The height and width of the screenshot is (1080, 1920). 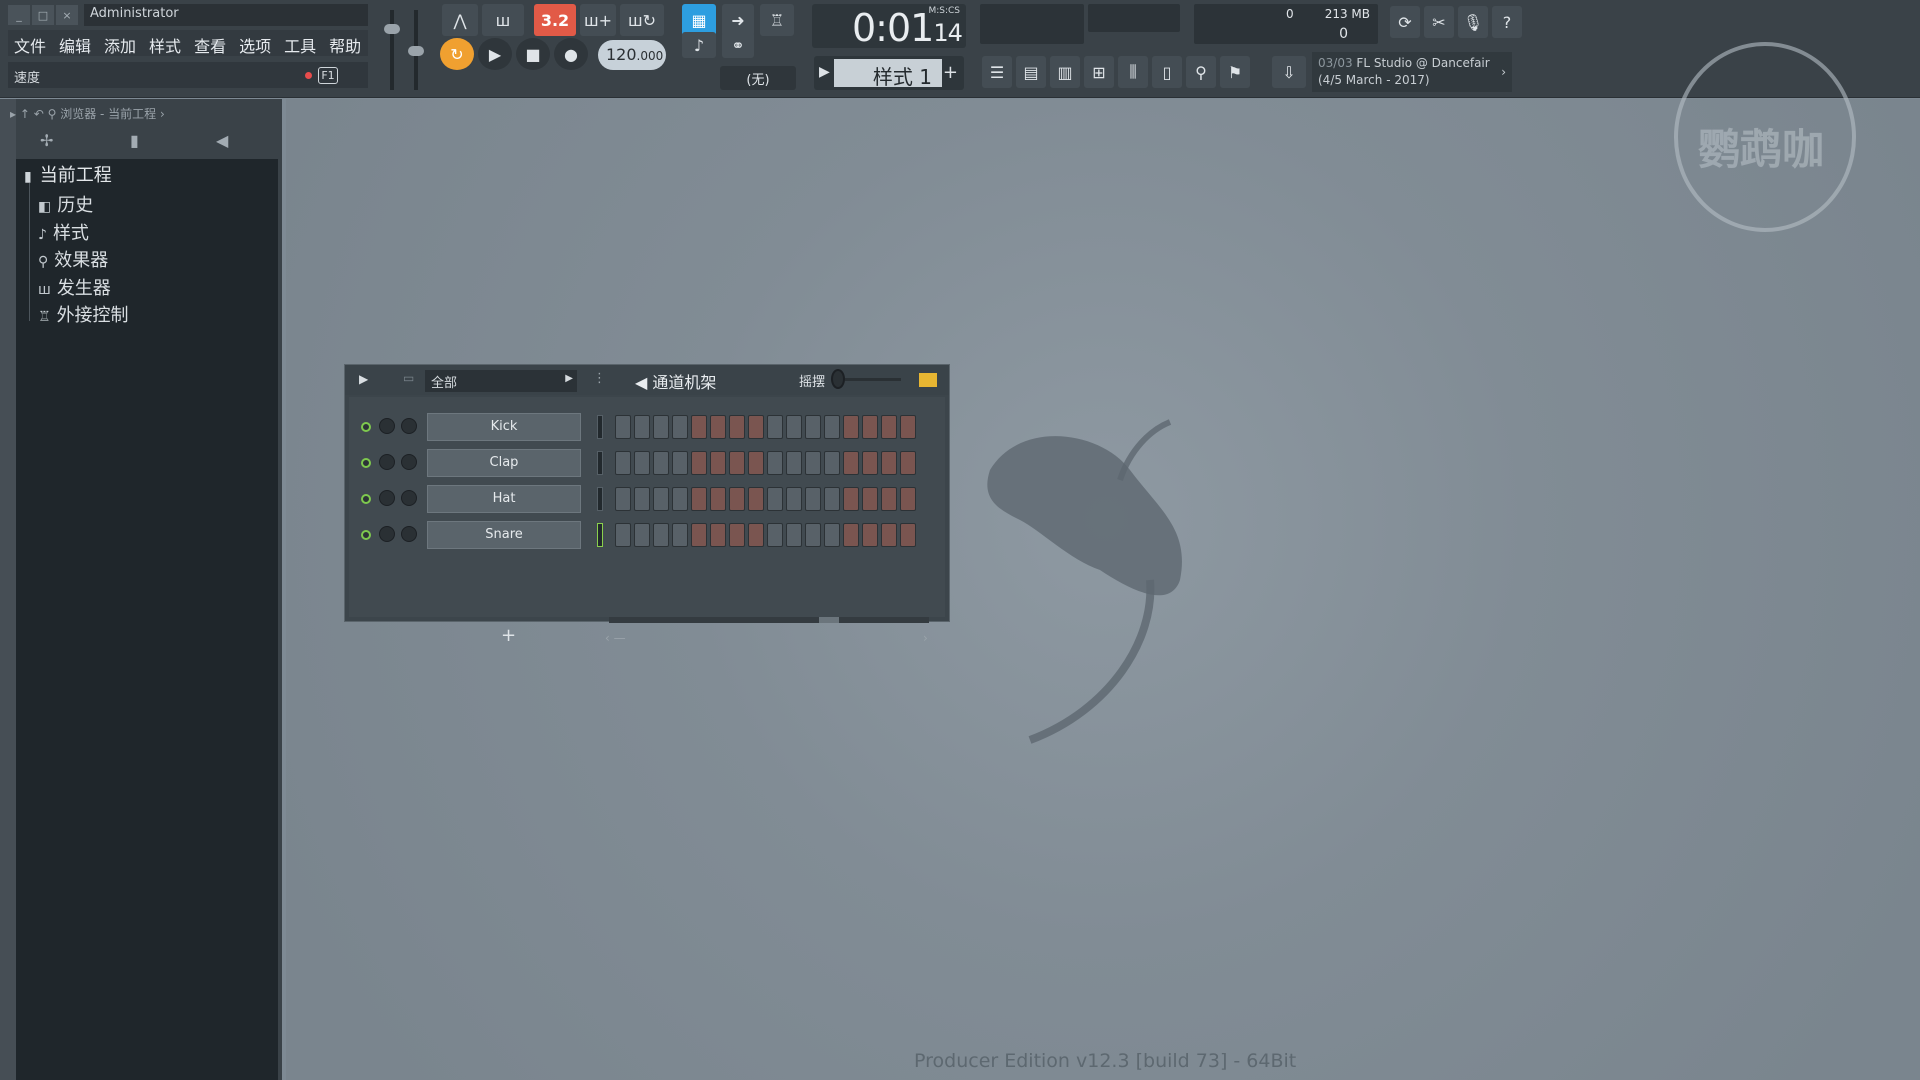 I want to click on file-icon: ▮, so click(x=134, y=140).